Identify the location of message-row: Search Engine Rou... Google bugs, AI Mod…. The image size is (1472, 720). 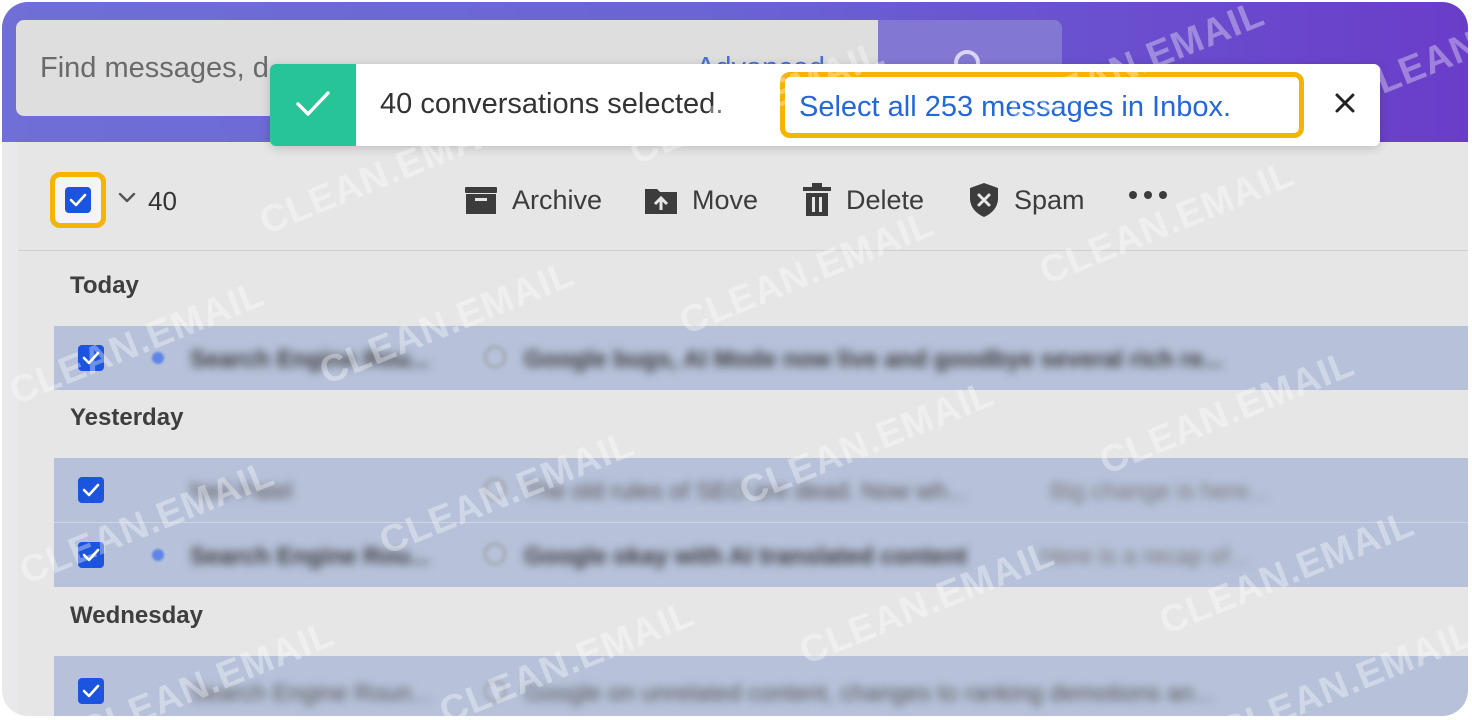
(761, 358).